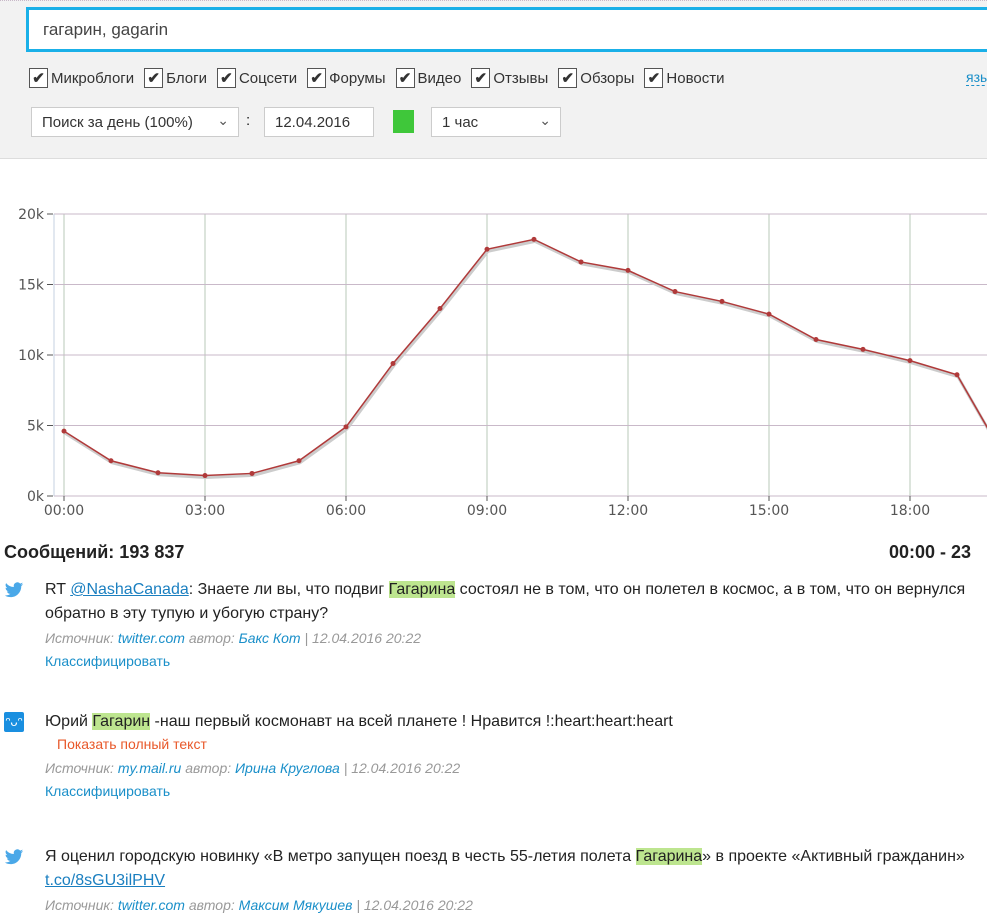  What do you see at coordinates (186, 78) in the screenshot?
I see `filter-label: Блоги` at bounding box center [186, 78].